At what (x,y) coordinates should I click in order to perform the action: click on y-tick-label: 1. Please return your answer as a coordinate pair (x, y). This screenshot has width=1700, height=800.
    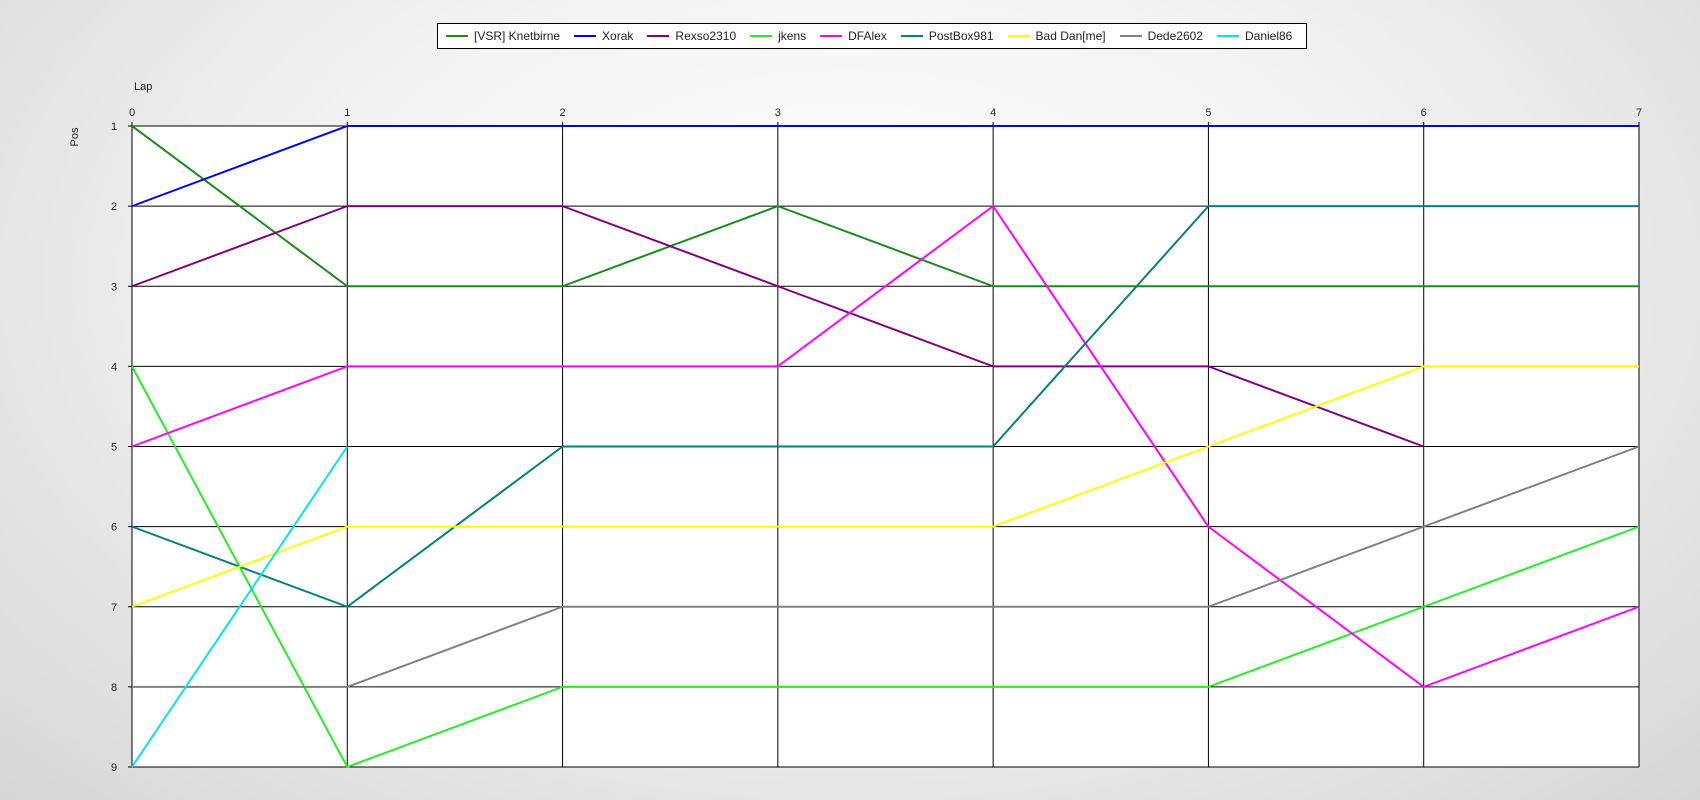
    Looking at the image, I should click on (114, 127).